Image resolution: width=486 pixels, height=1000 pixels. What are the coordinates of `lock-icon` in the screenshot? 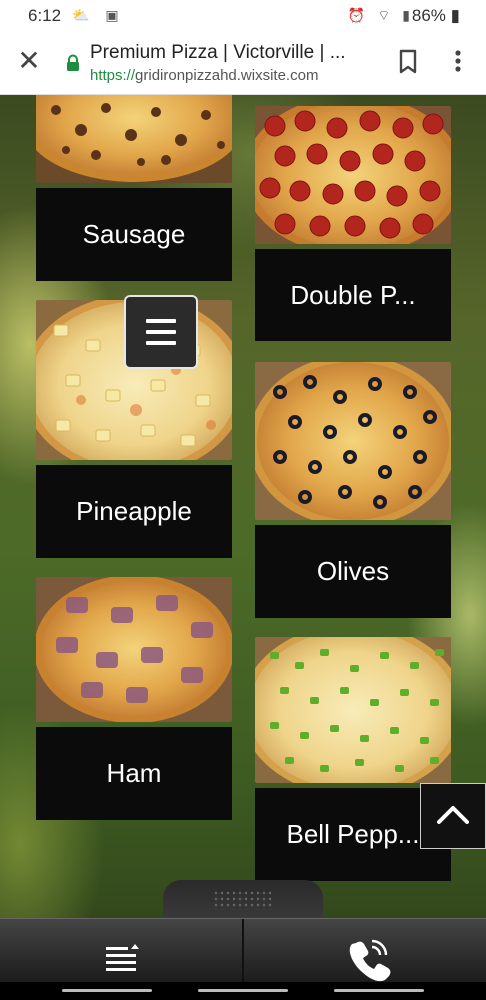 It's located at (73, 62).